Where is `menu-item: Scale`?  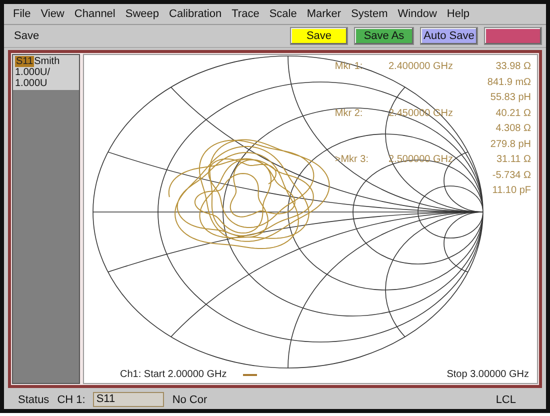 menu-item: Scale is located at coordinates (283, 14).